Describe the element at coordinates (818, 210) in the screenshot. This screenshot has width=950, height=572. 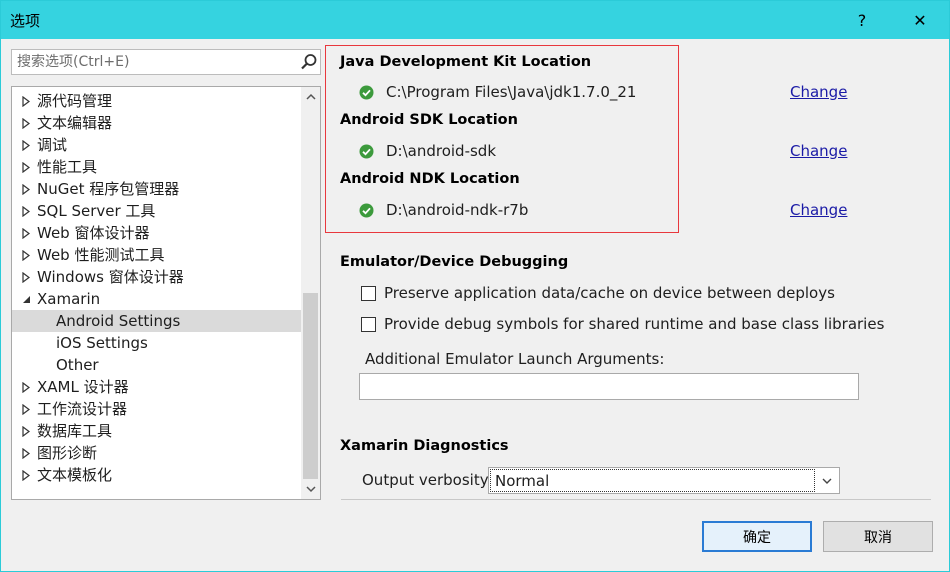
I see `change-ndk-link: Change` at that location.